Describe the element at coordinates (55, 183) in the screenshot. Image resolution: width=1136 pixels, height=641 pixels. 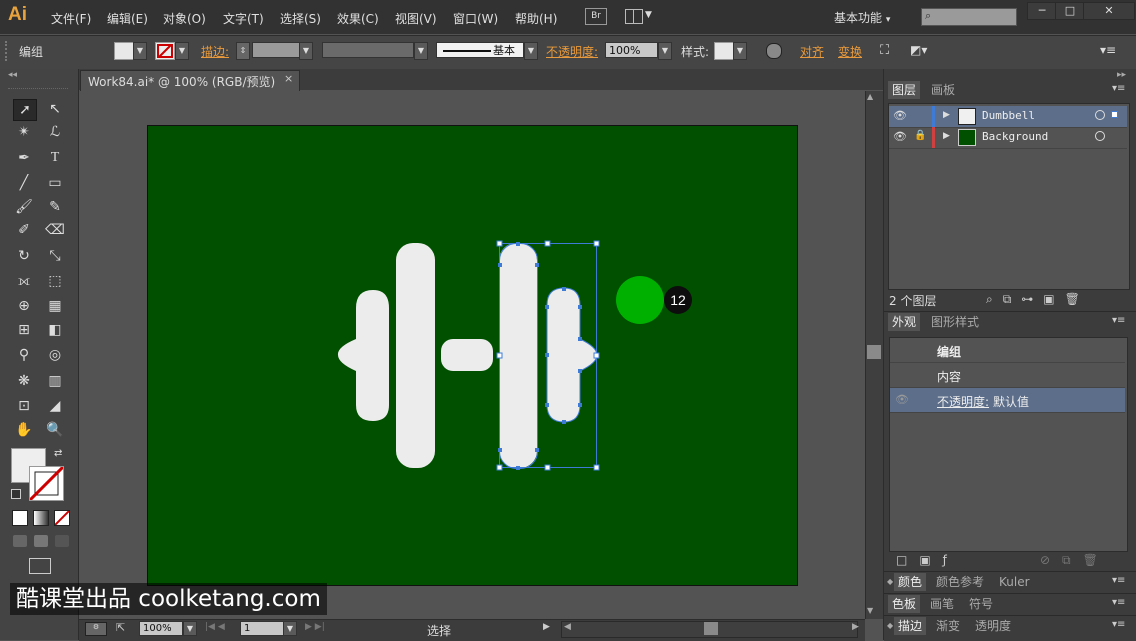
I see `rectangle-tool-icon: ▭` at that location.